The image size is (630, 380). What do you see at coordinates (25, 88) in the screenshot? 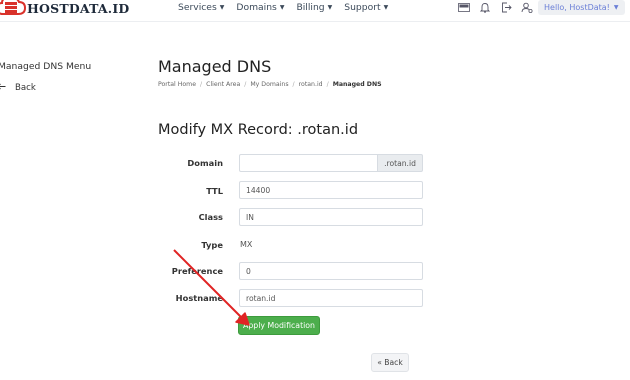
I see `sidebar-back-label: Back` at bounding box center [25, 88].